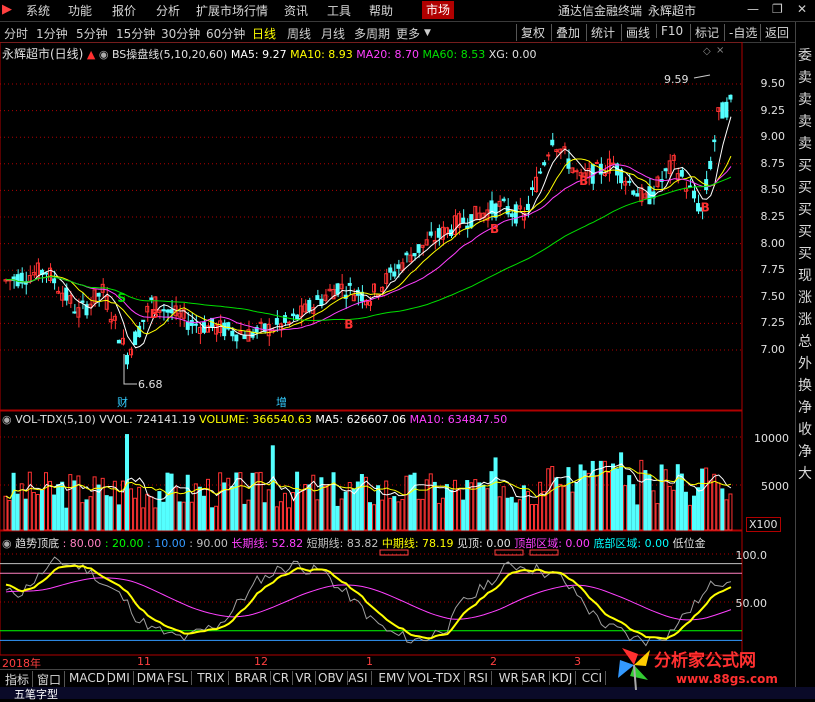  What do you see at coordinates (80, 10) in the screenshot?
I see `menu-function: 功能` at bounding box center [80, 10].